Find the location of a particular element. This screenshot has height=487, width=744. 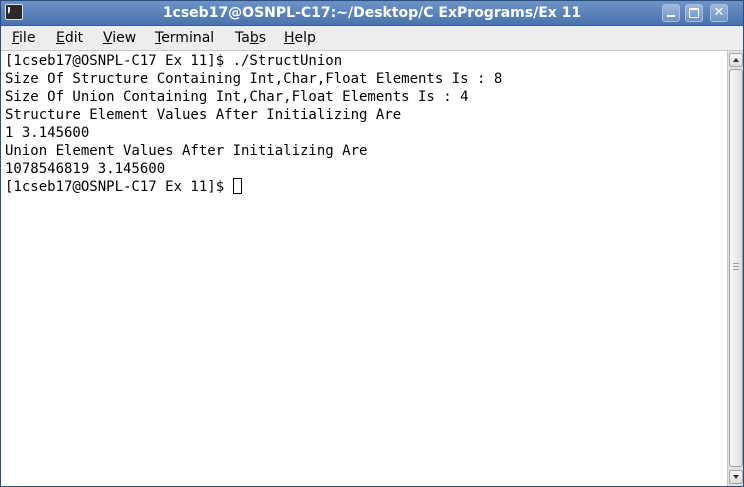

menu-view-mnemonic: V is located at coordinates (108, 38).